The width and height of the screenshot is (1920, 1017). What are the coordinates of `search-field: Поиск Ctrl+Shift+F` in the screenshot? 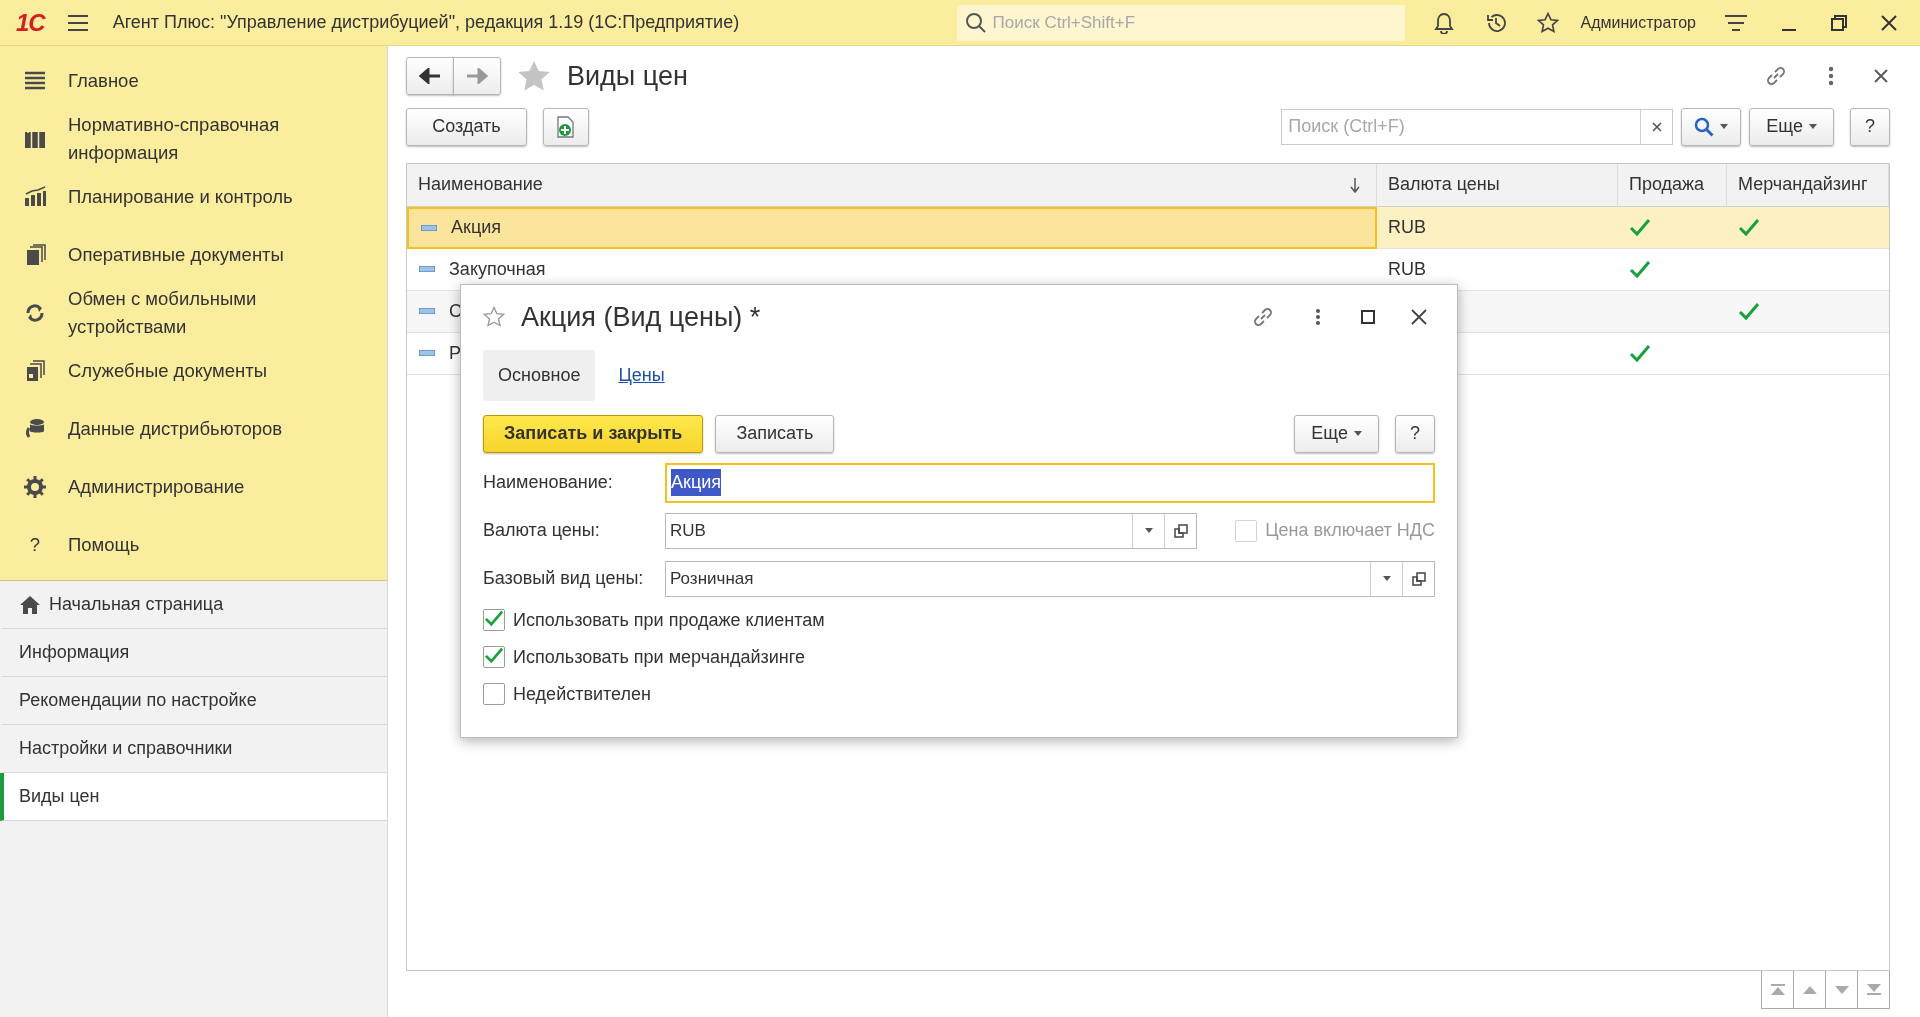 It's located at (1180, 22).